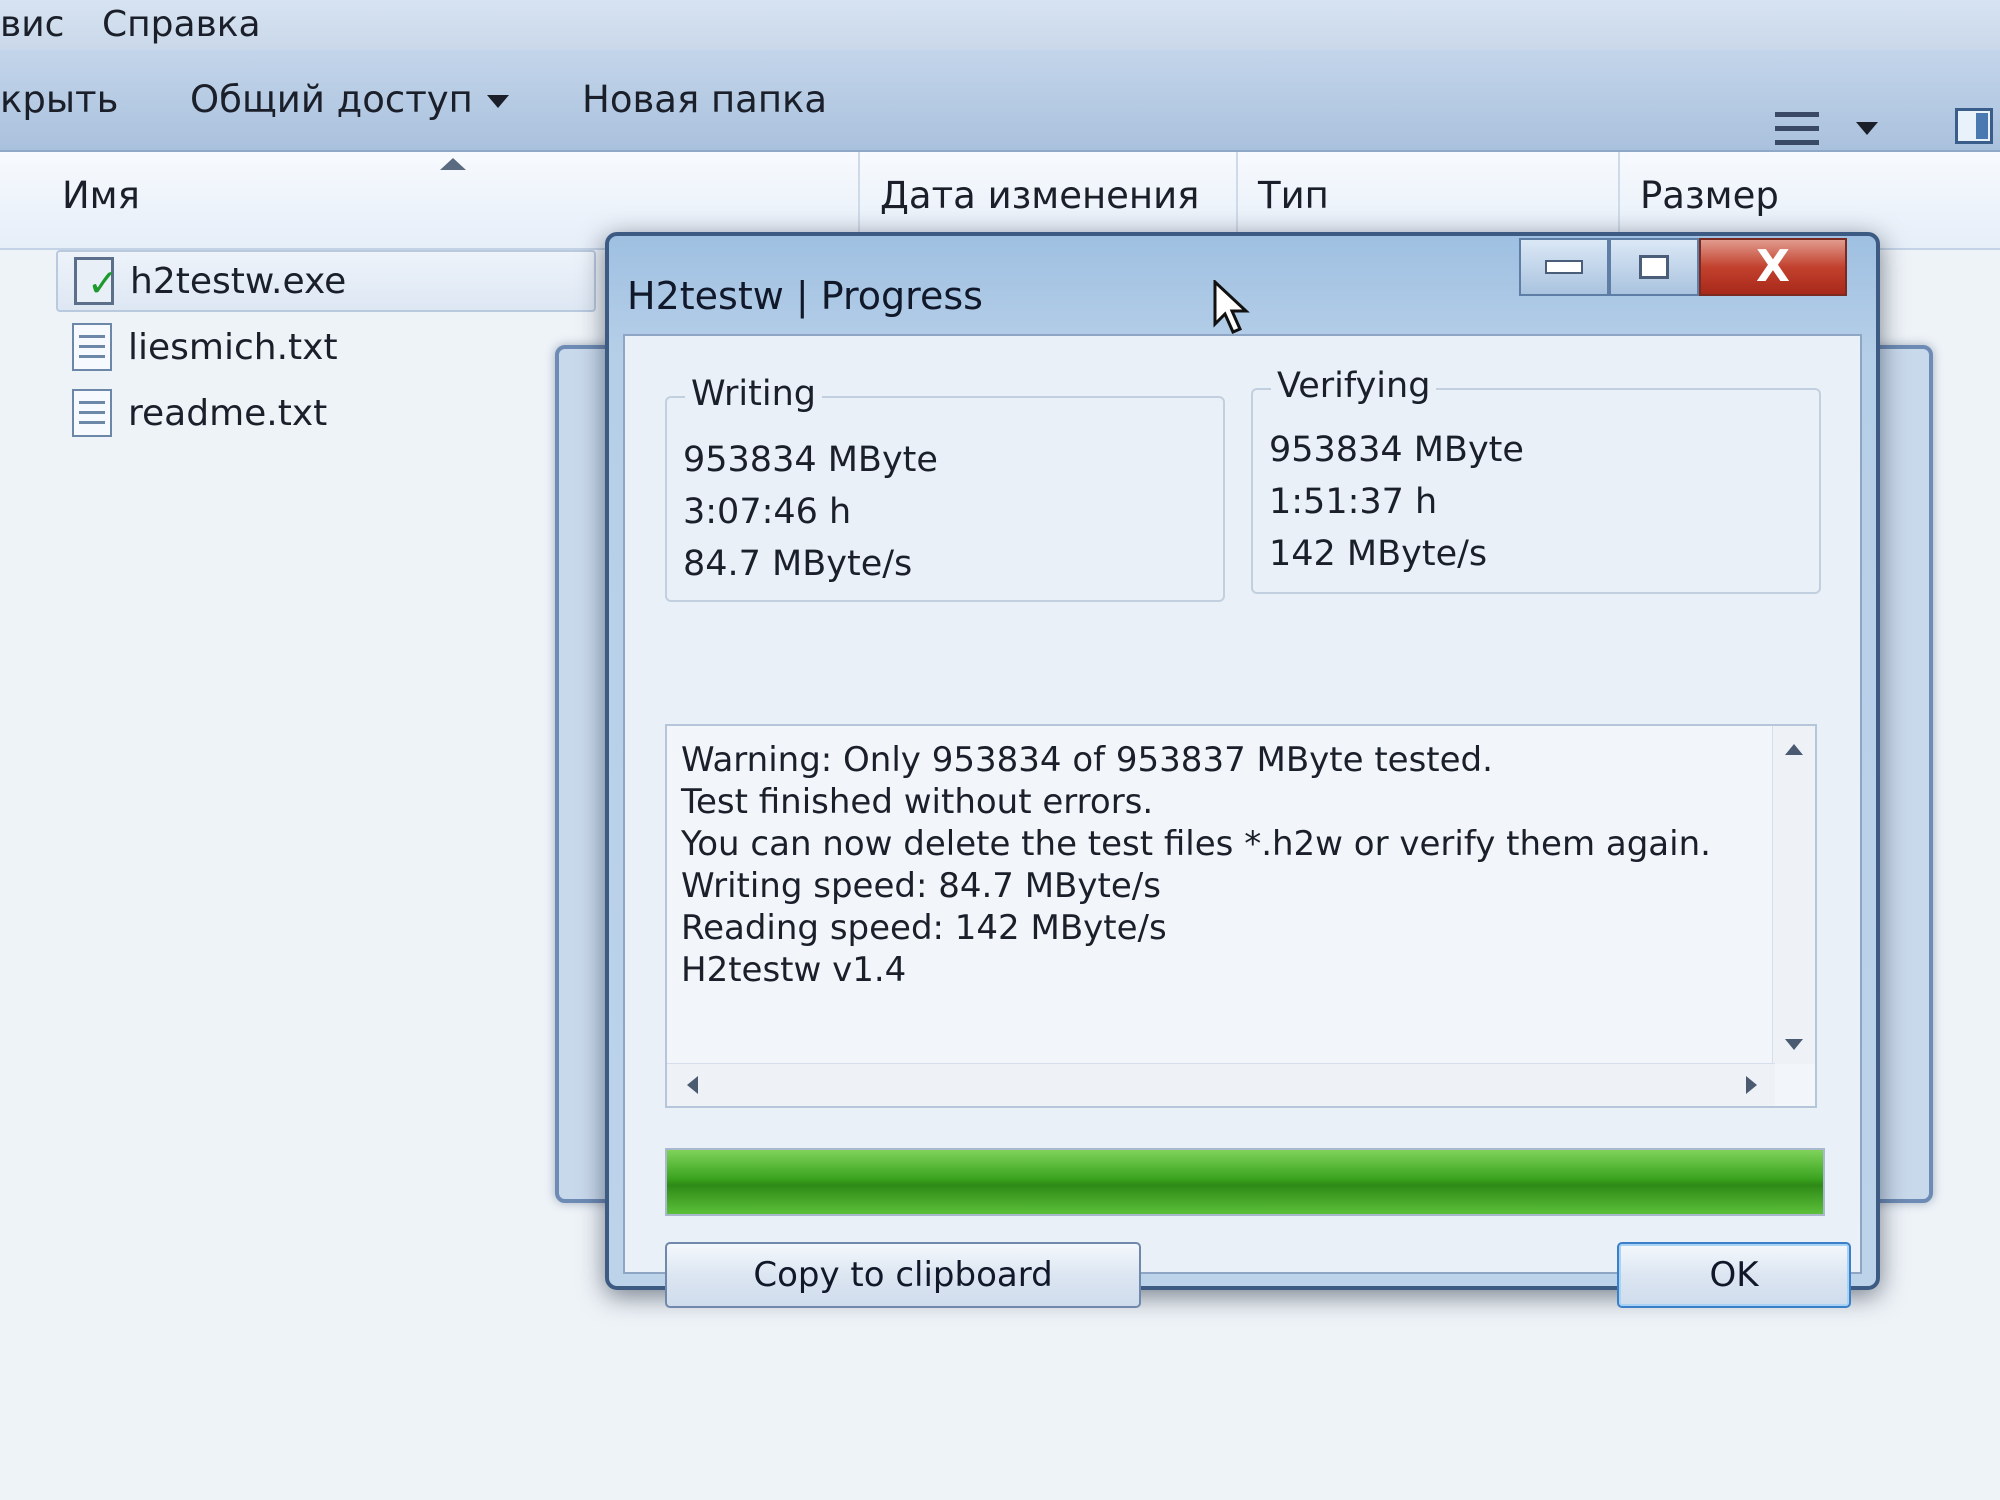  What do you see at coordinates (704, 99) in the screenshot?
I see `new-folder-button: Новая папка` at bounding box center [704, 99].